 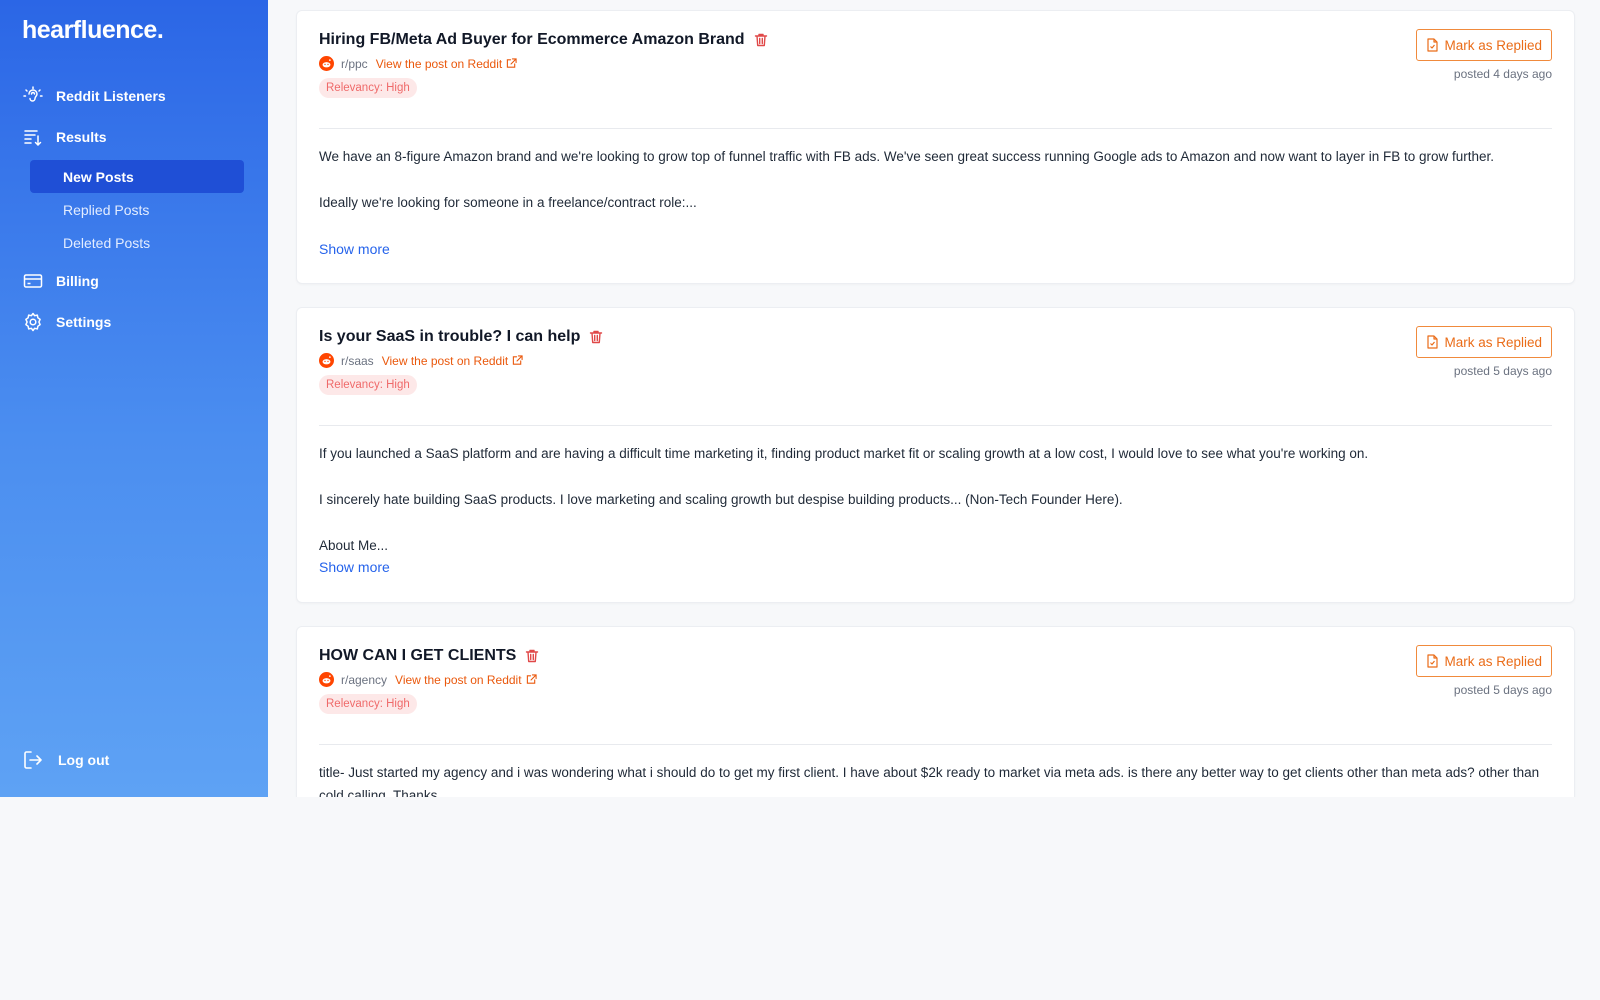 What do you see at coordinates (33, 137) in the screenshot?
I see `sort-list-icon` at bounding box center [33, 137].